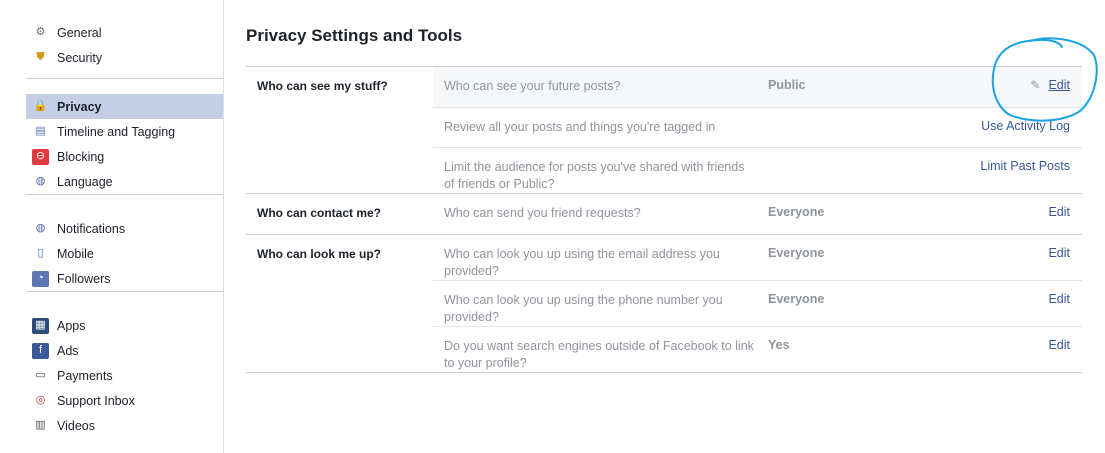 The image size is (1105, 453). I want to click on apps-icon: ▦, so click(40, 325).